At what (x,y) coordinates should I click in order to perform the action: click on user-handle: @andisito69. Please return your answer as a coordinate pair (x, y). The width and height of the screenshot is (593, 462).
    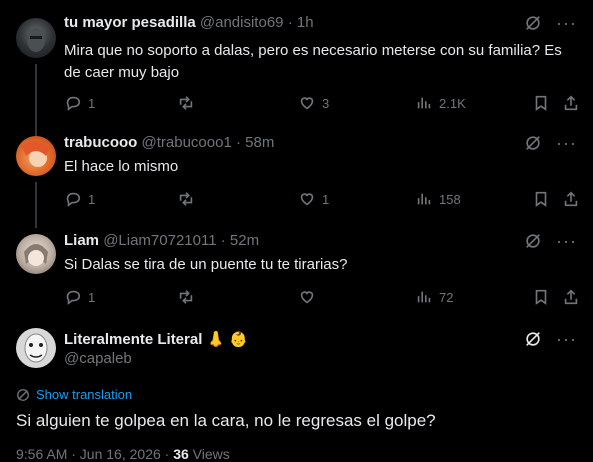
    Looking at the image, I should click on (242, 22).